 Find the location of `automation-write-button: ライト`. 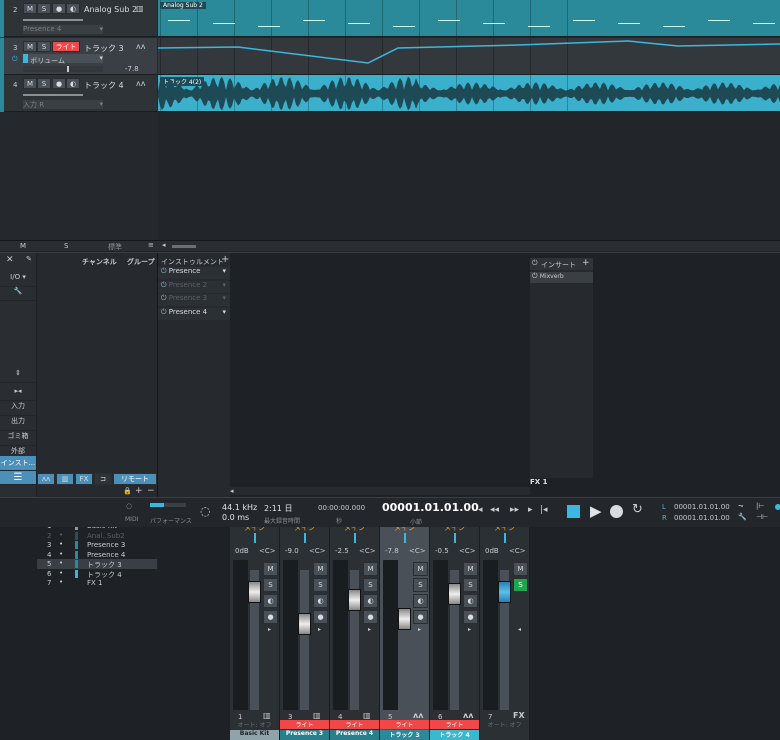

automation-write-button: ライト is located at coordinates (66, 46).